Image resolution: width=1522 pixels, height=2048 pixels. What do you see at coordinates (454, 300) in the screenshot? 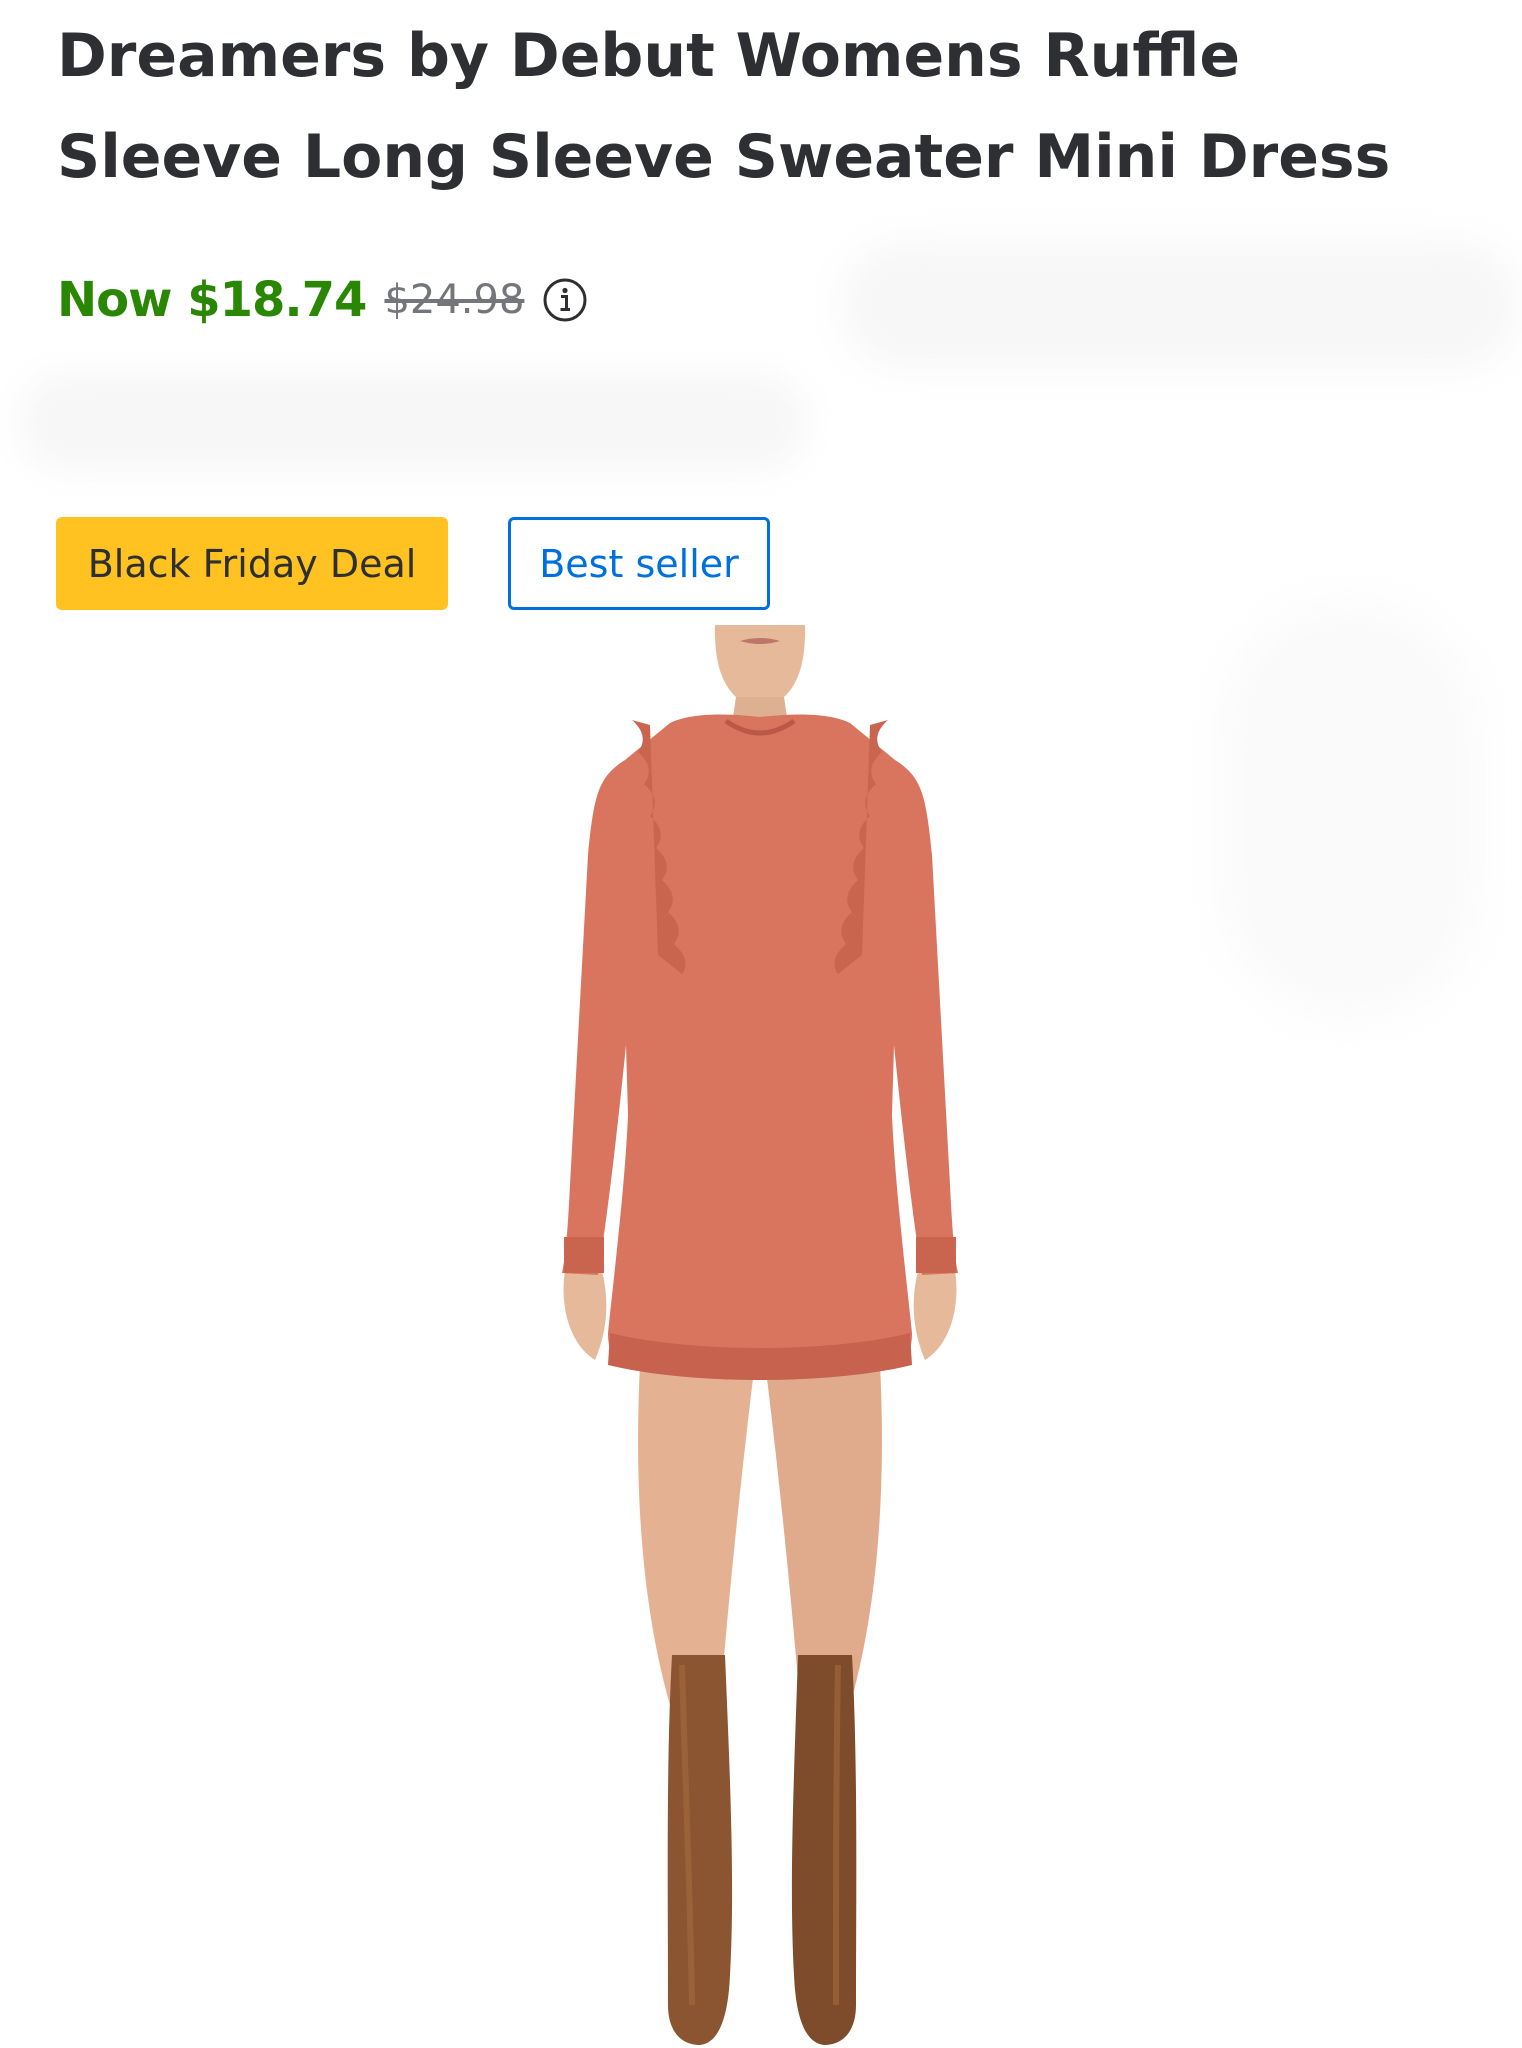
I see `original-price: $24.98` at bounding box center [454, 300].